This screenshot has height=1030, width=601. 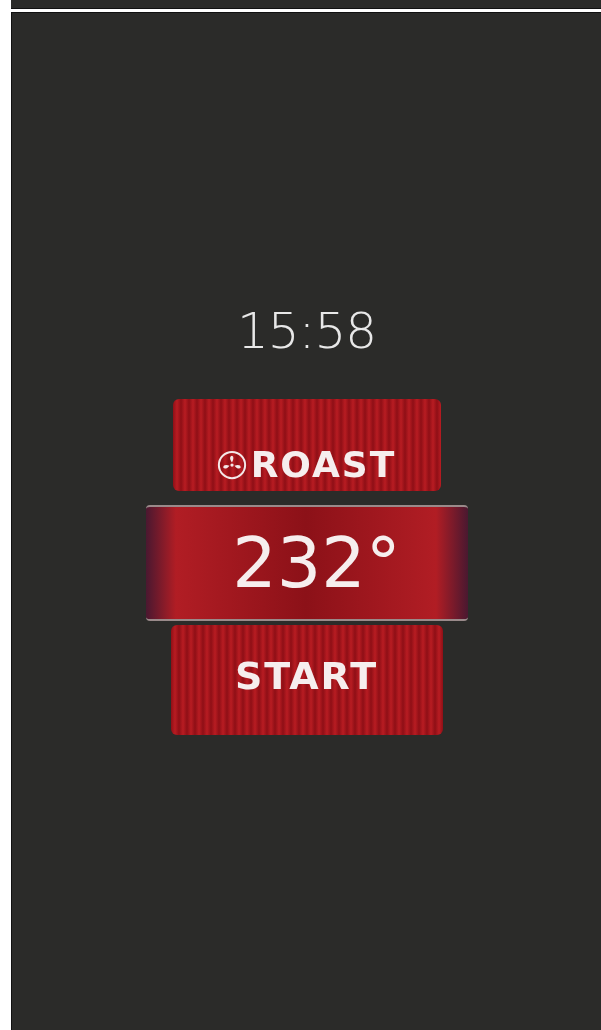 What do you see at coordinates (306, 563) in the screenshot?
I see `temperature-display: 232°` at bounding box center [306, 563].